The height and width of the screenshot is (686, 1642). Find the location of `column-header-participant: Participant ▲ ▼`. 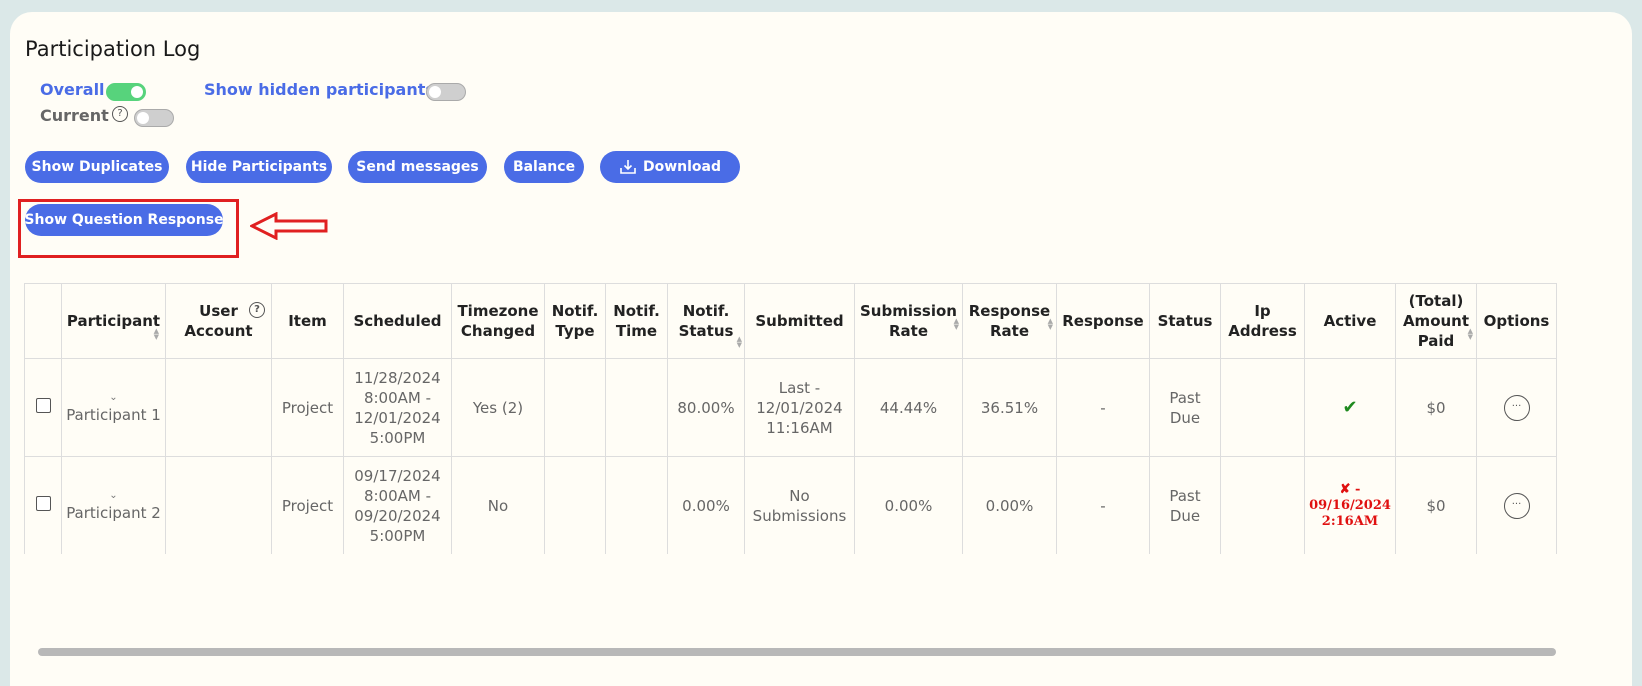

column-header-participant: Participant ▲ ▼ is located at coordinates (113, 321).